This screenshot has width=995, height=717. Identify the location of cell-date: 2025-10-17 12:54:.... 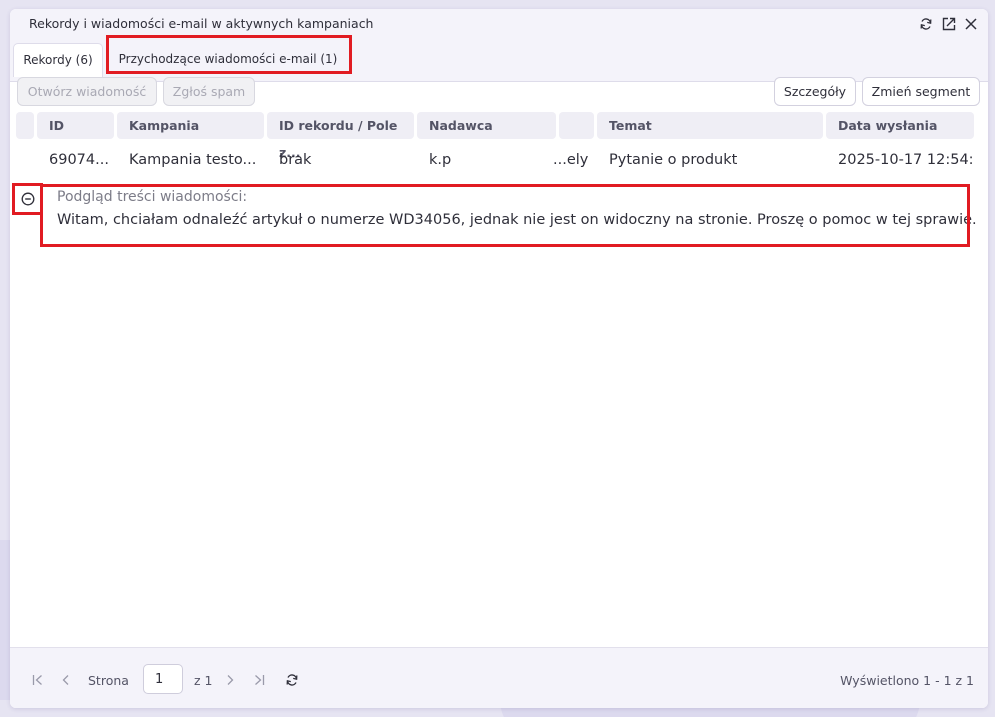
(905, 160).